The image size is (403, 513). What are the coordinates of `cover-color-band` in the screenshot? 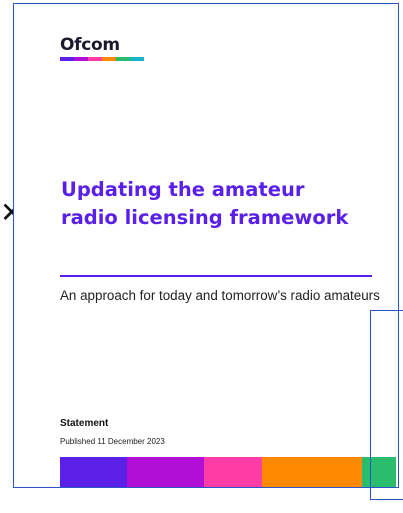 It's located at (228, 472).